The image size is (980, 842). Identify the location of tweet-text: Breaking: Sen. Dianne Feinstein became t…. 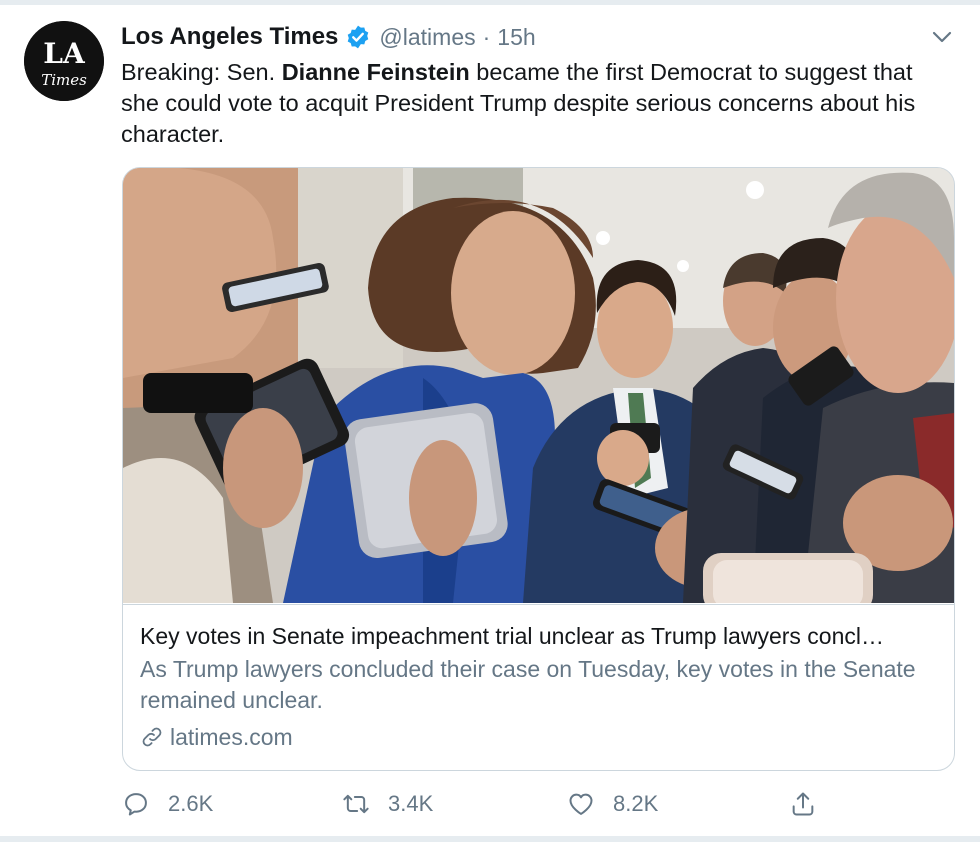
(531, 103).